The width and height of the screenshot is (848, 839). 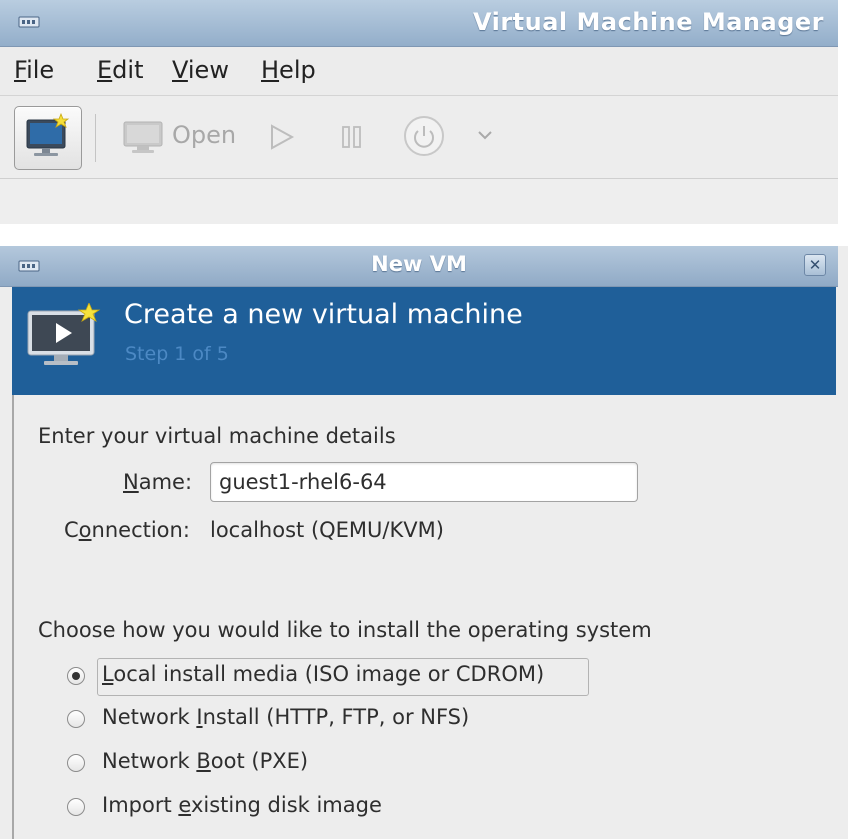 I want to click on menu-edit: Edit, so click(x=120, y=70).